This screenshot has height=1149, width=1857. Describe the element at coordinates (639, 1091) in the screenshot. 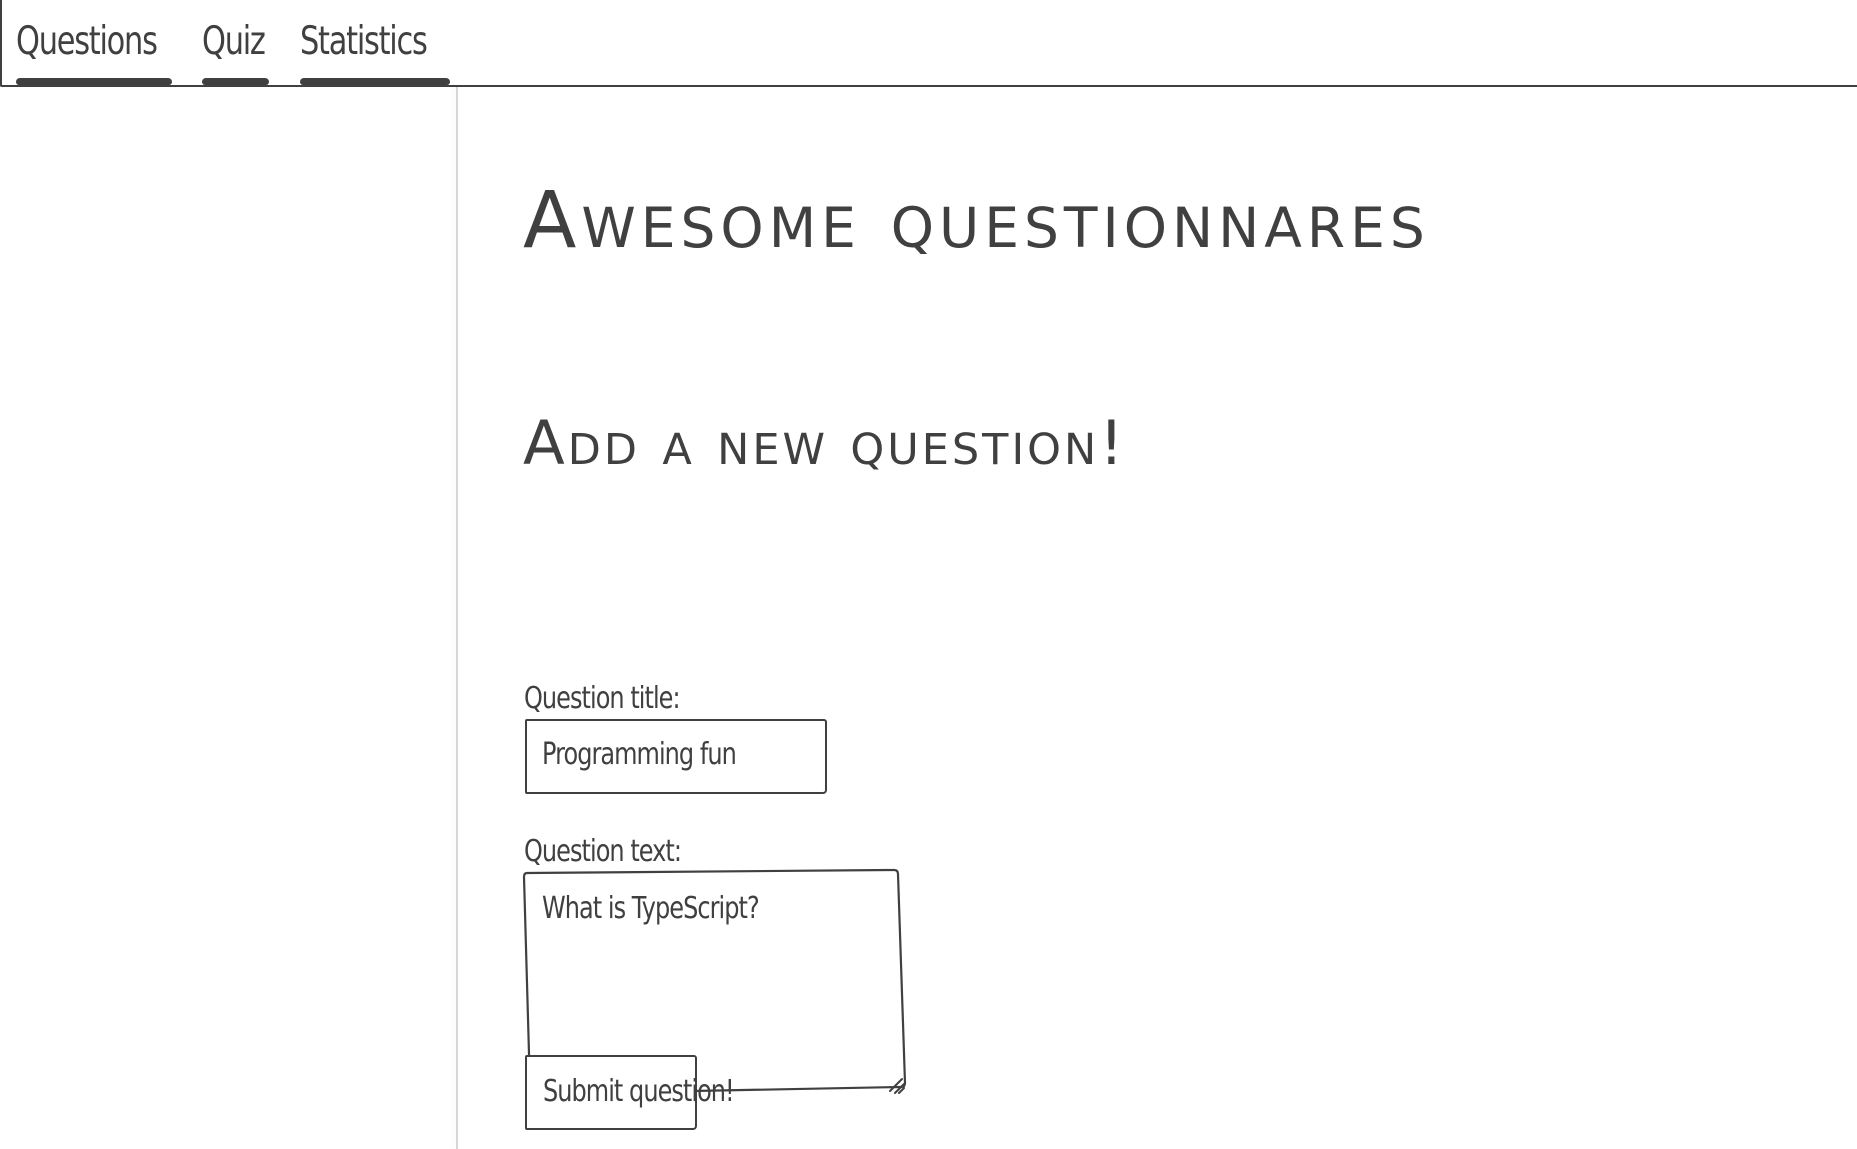

I see `submit-question-label: Submit question!` at that location.